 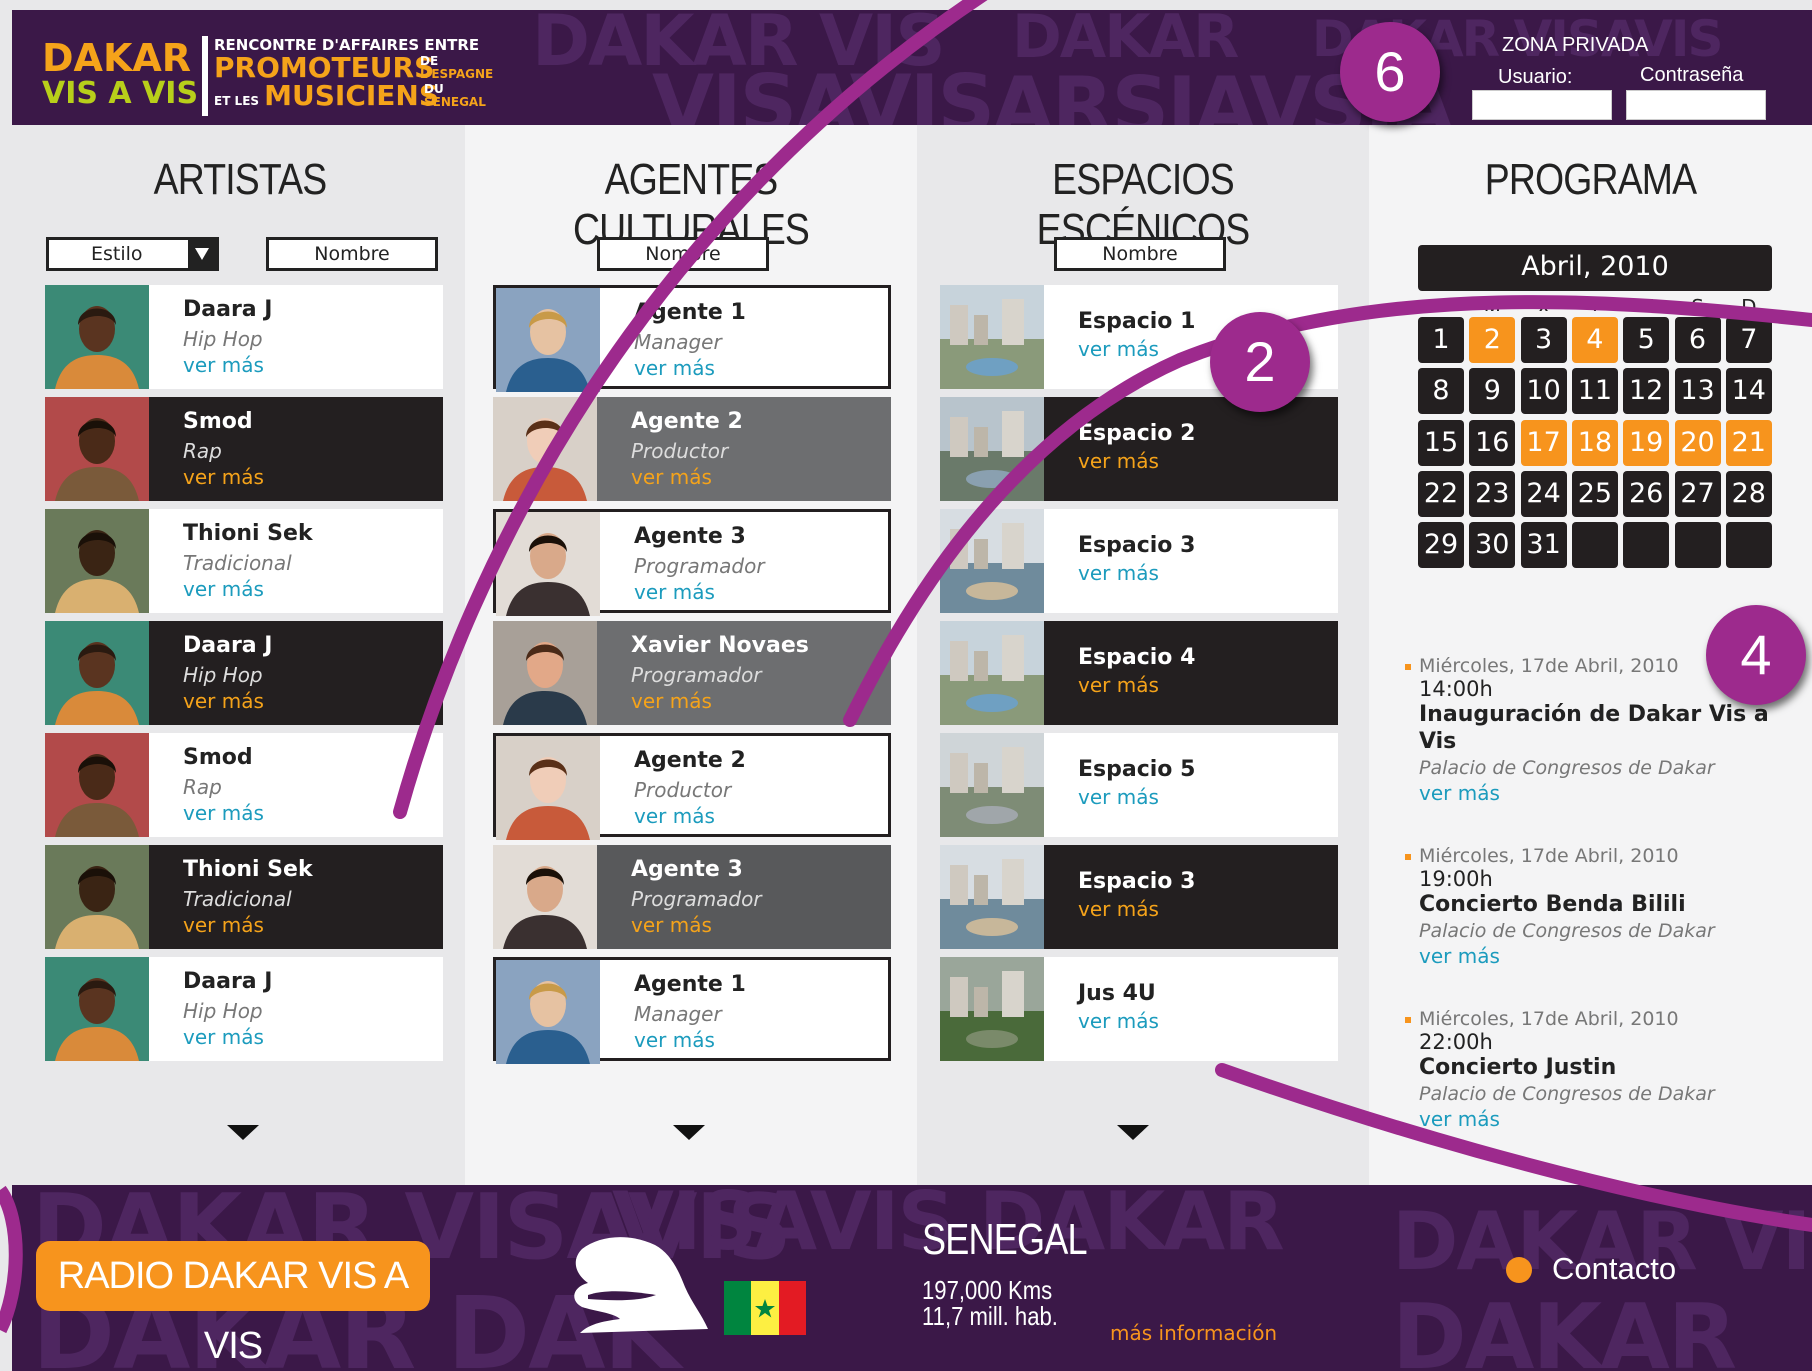 What do you see at coordinates (1136, 769) in the screenshot?
I see `item-name: Espacio 5` at bounding box center [1136, 769].